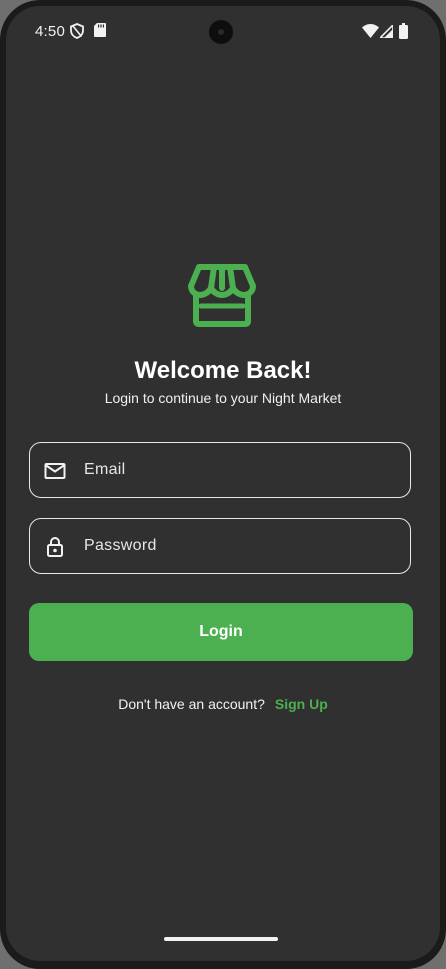 Image resolution: width=446 pixels, height=969 pixels. What do you see at coordinates (403, 31) in the screenshot?
I see `battery-icon` at bounding box center [403, 31].